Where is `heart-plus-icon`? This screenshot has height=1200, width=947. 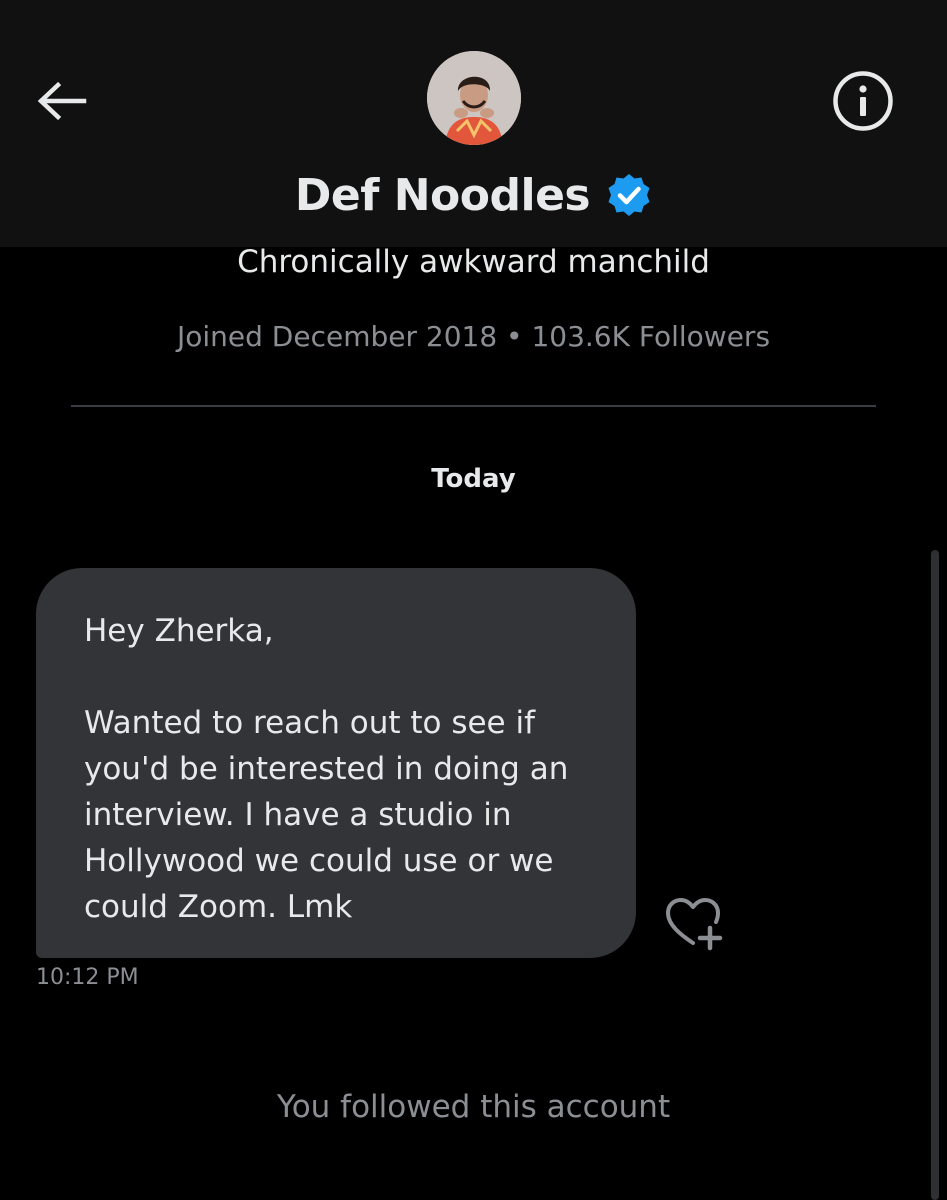
heart-plus-icon is located at coordinates (694, 924).